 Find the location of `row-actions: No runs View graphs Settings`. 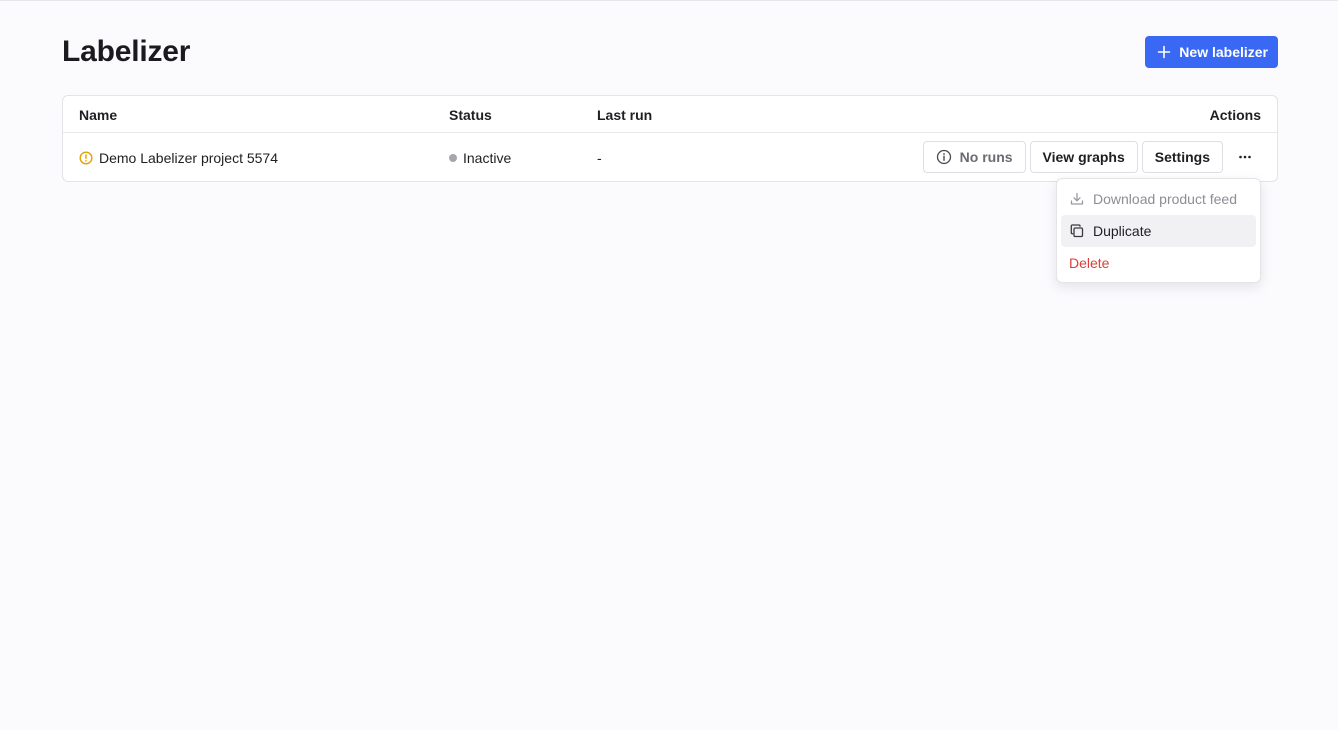

row-actions: No runs View graphs Settings is located at coordinates (1091, 157).